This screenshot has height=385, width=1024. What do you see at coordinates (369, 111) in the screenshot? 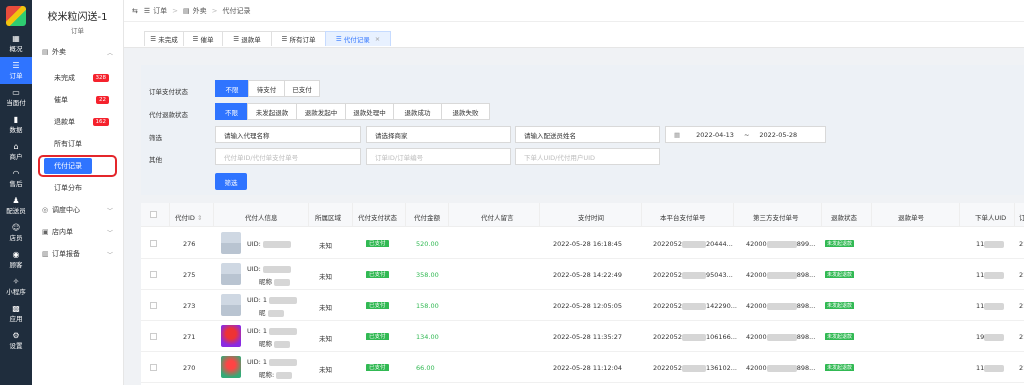
I see `refund-status-processing: 退款处理中` at bounding box center [369, 111].